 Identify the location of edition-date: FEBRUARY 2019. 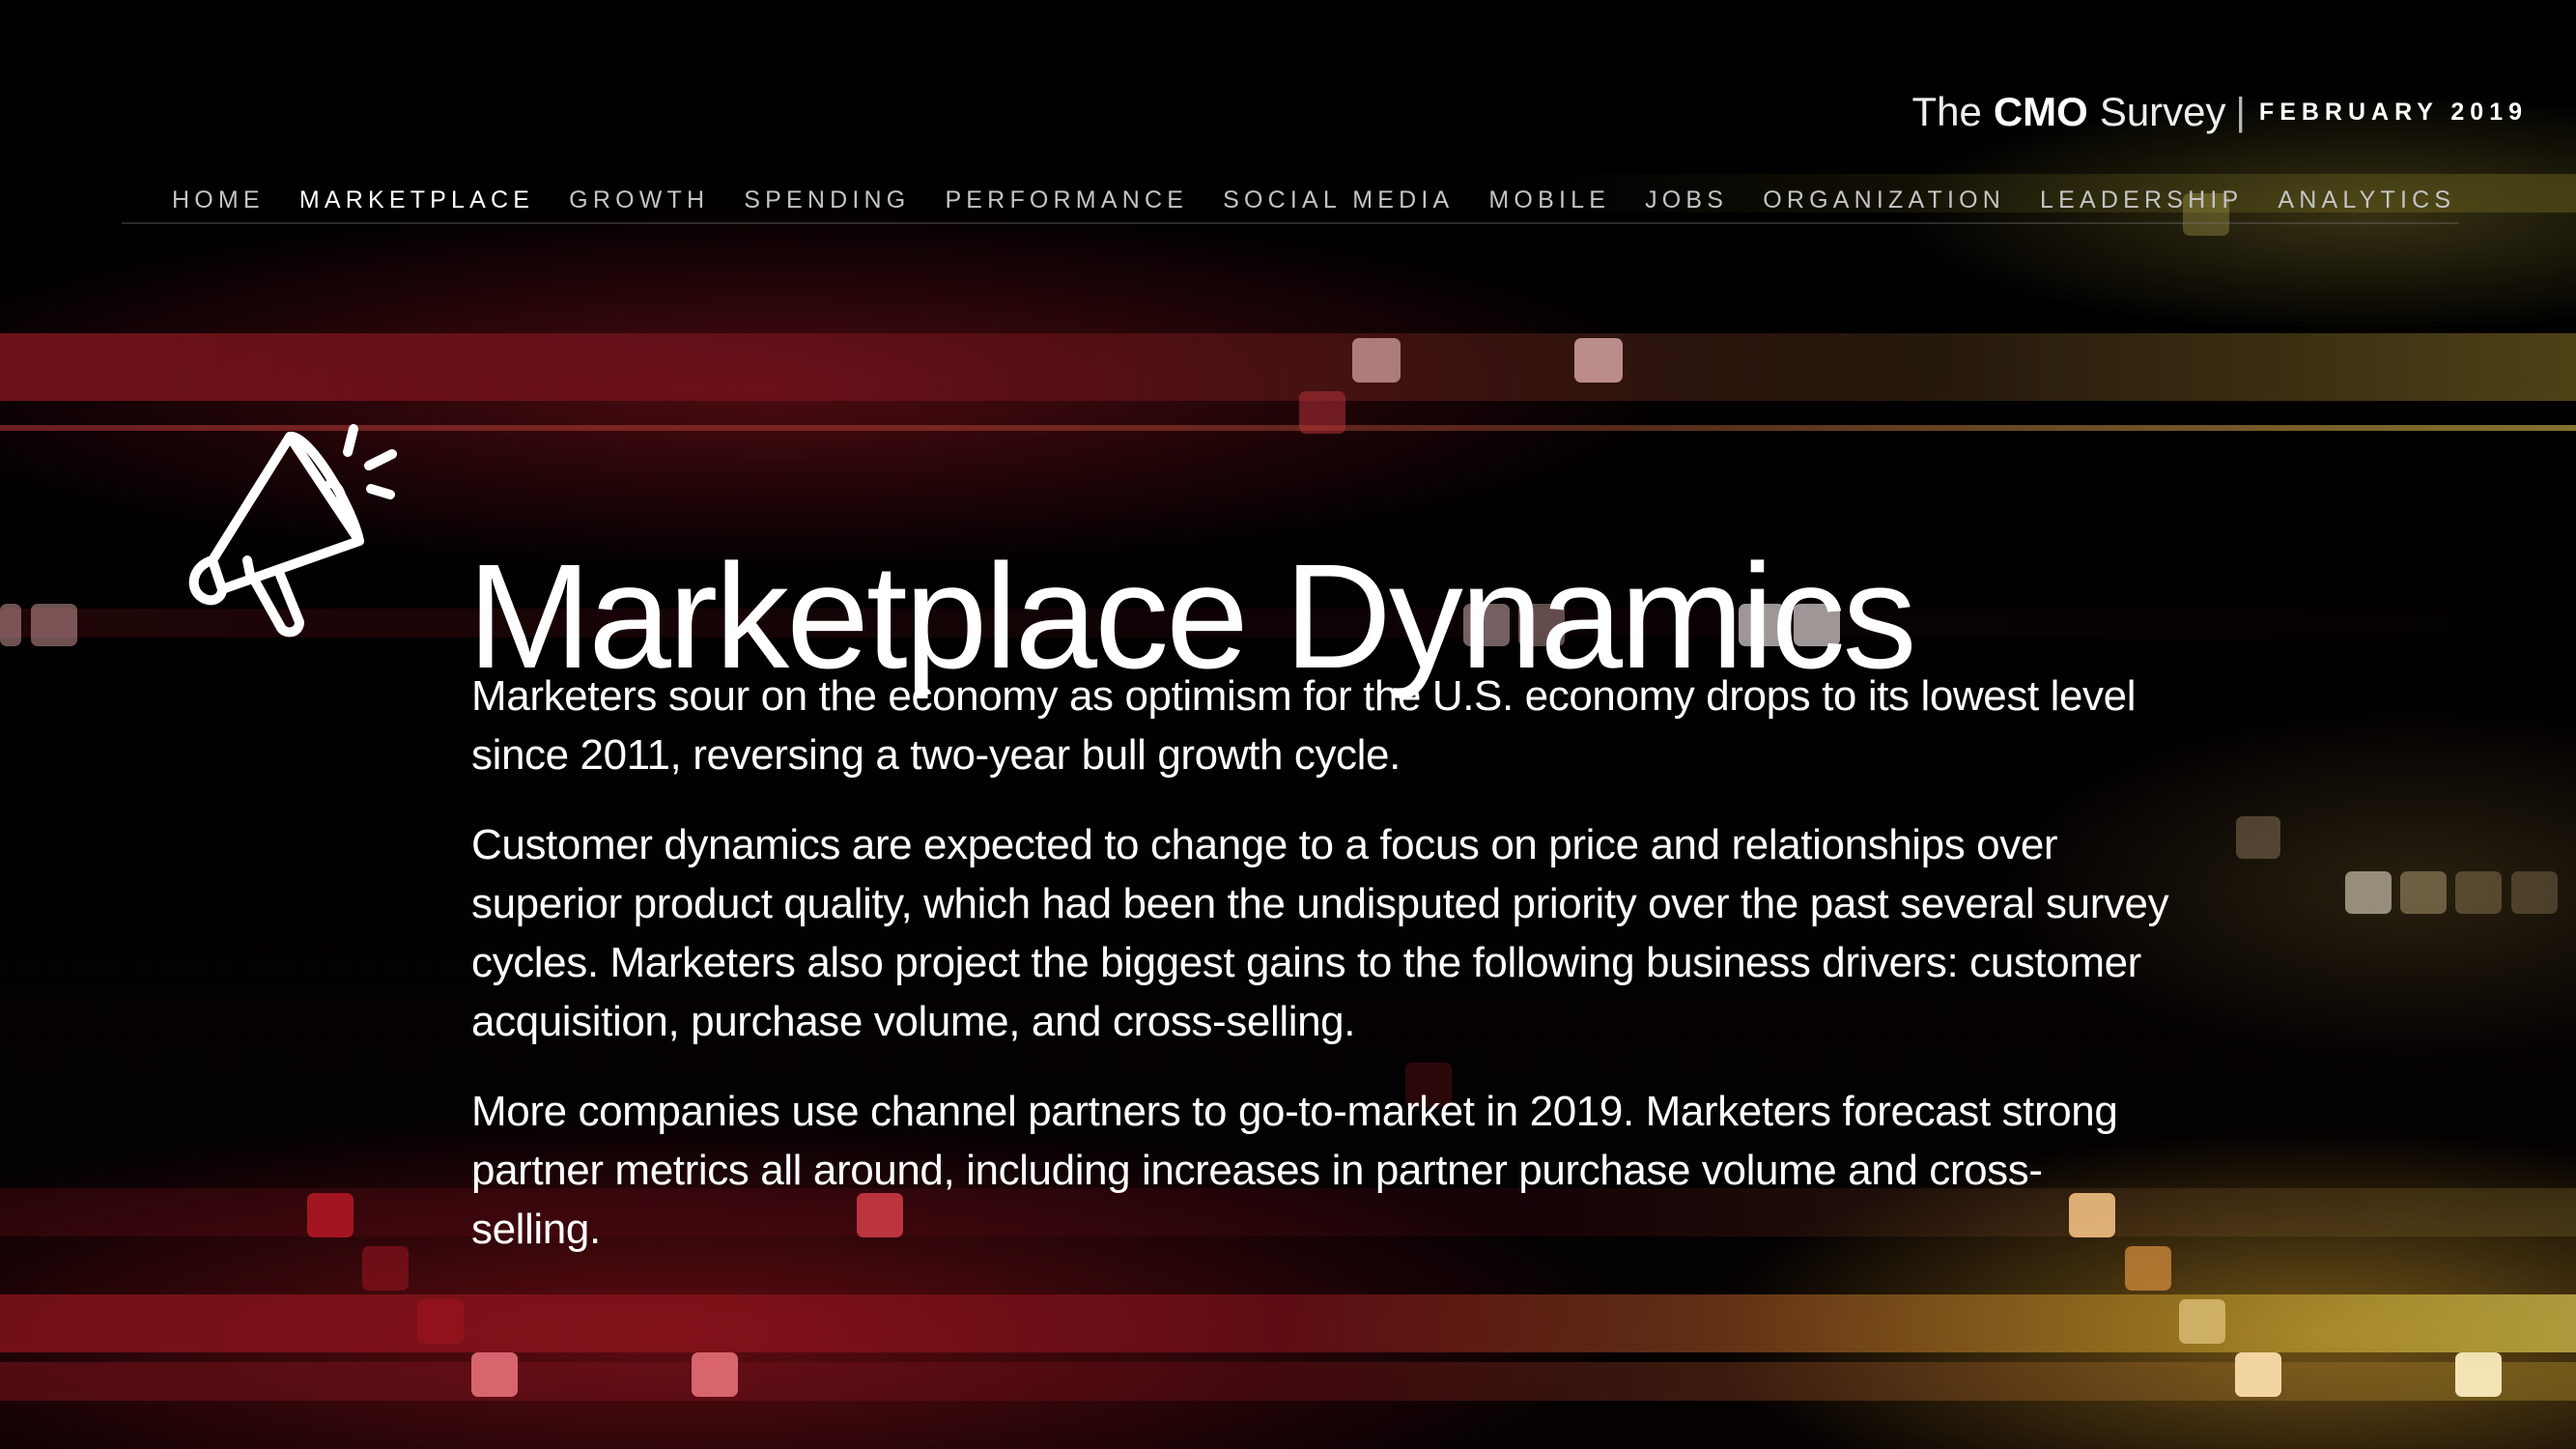
(2393, 112).